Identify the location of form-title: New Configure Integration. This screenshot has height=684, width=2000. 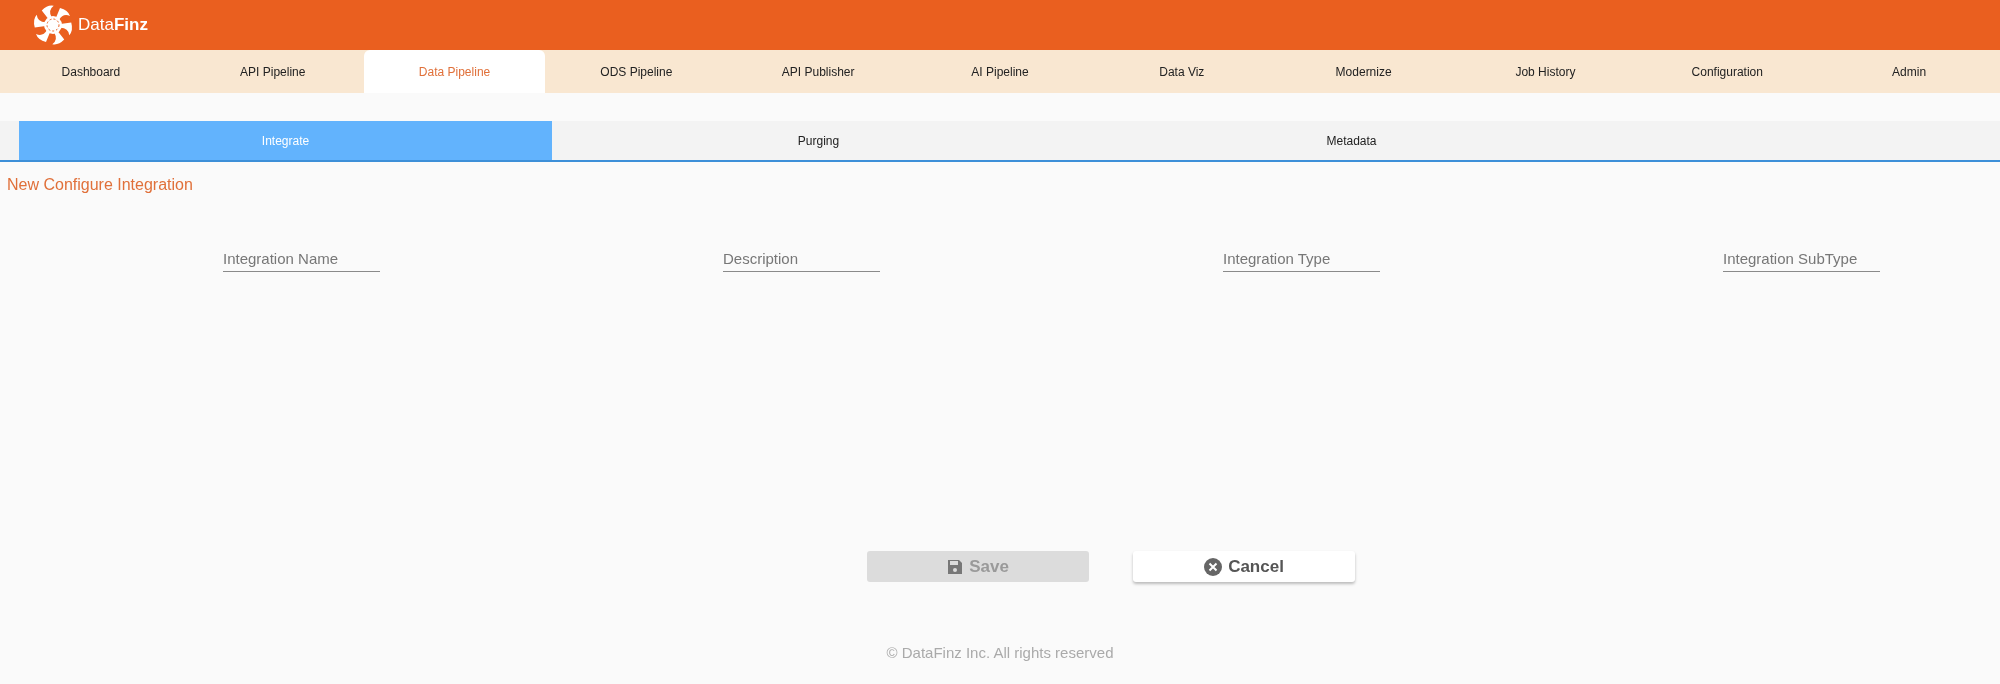
(100, 185).